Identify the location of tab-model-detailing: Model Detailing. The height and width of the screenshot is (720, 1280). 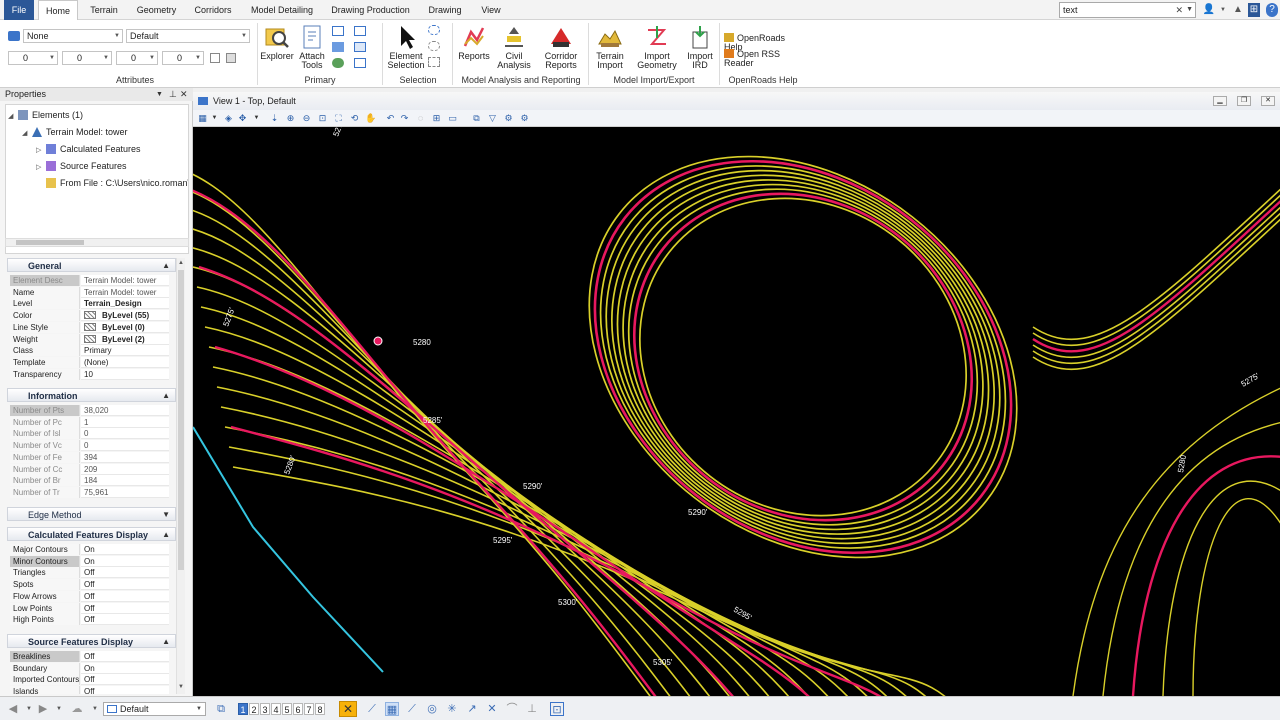
(282, 10).